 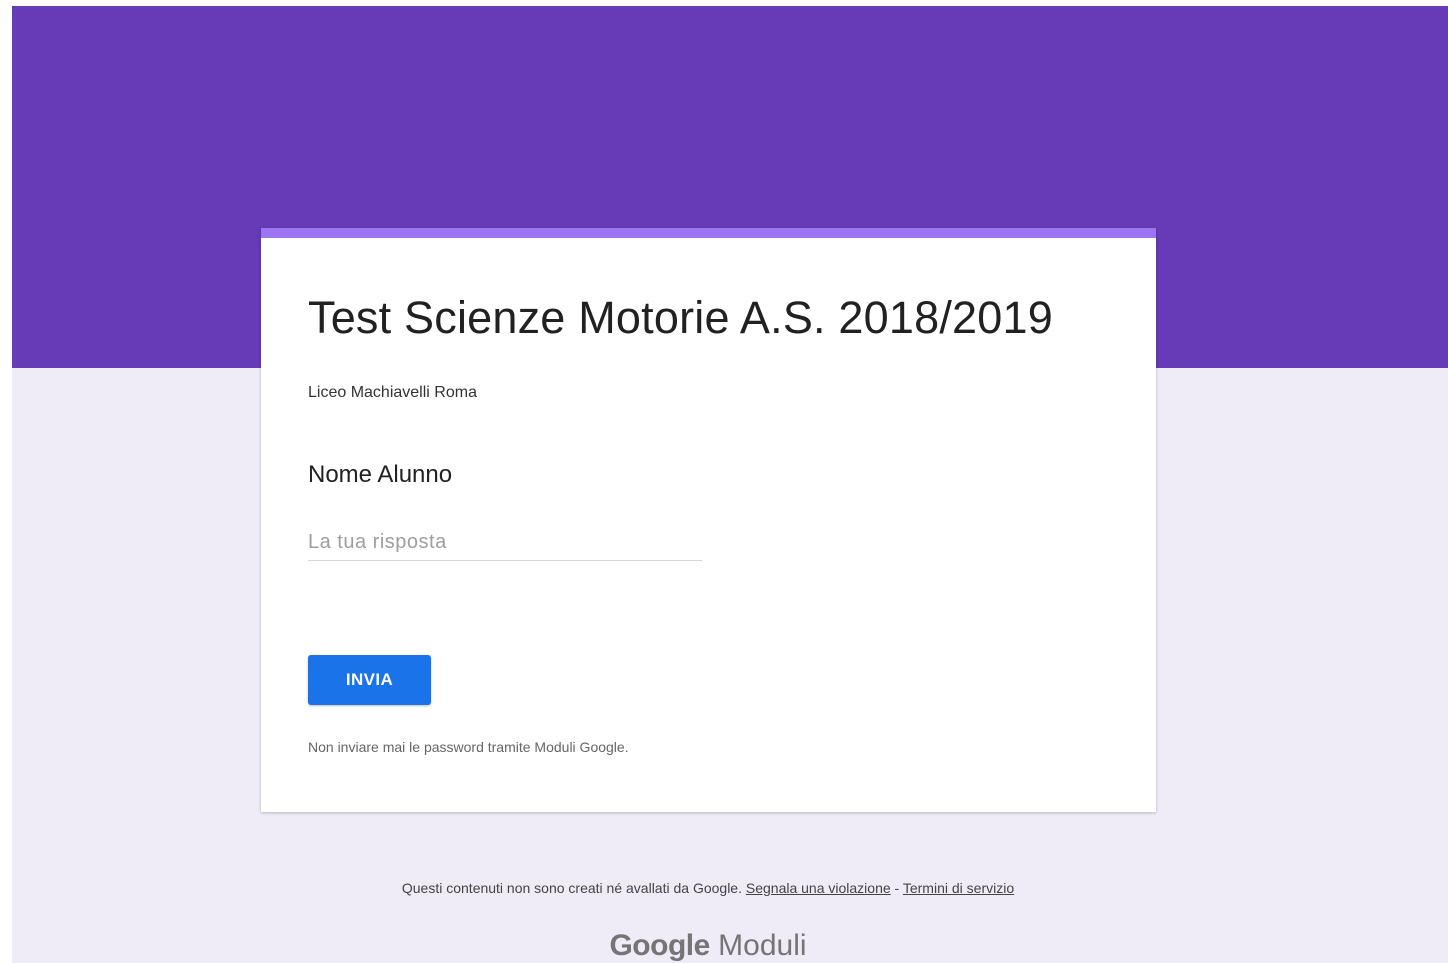 I want to click on google-forms-logo: Google Moduli, so click(x=708, y=945).